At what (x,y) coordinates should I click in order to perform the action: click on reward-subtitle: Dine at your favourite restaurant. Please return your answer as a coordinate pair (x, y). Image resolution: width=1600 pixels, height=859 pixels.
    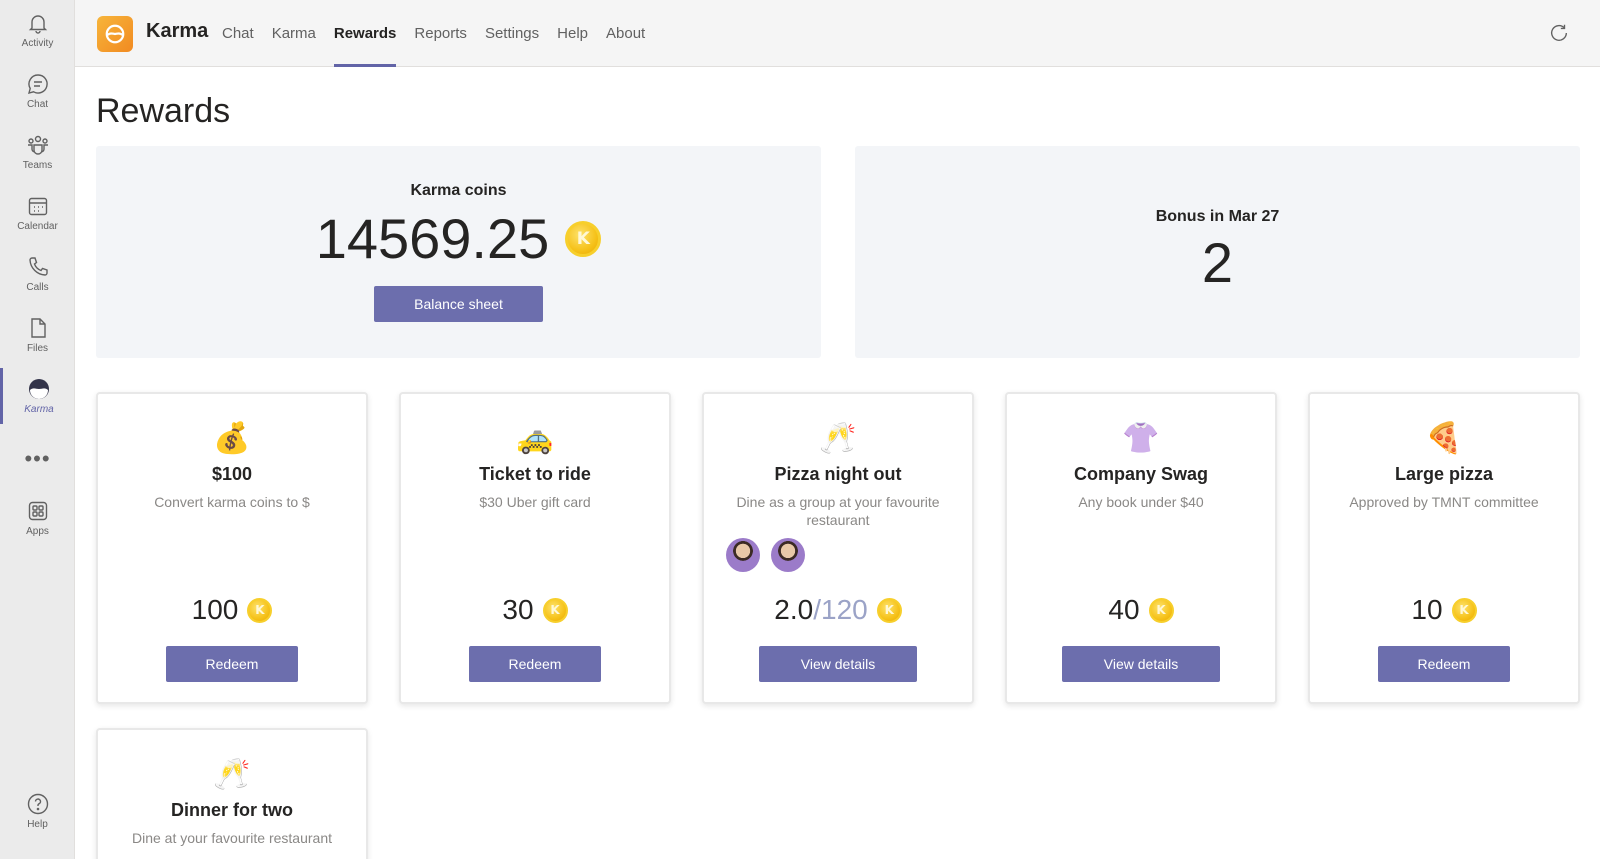
    Looking at the image, I should click on (232, 838).